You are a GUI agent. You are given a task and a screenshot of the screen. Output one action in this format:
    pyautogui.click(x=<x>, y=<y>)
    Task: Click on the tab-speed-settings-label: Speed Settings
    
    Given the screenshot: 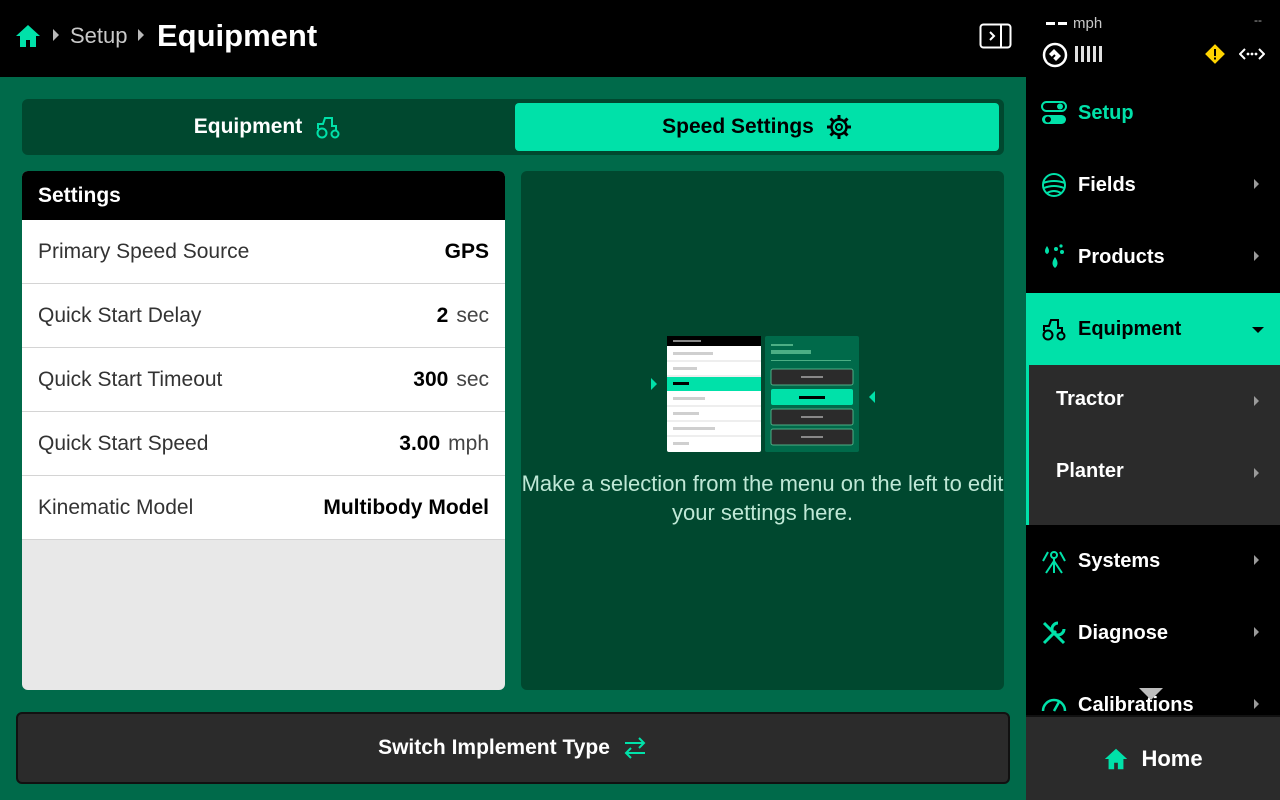 What is the action you would take?
    pyautogui.click(x=738, y=126)
    